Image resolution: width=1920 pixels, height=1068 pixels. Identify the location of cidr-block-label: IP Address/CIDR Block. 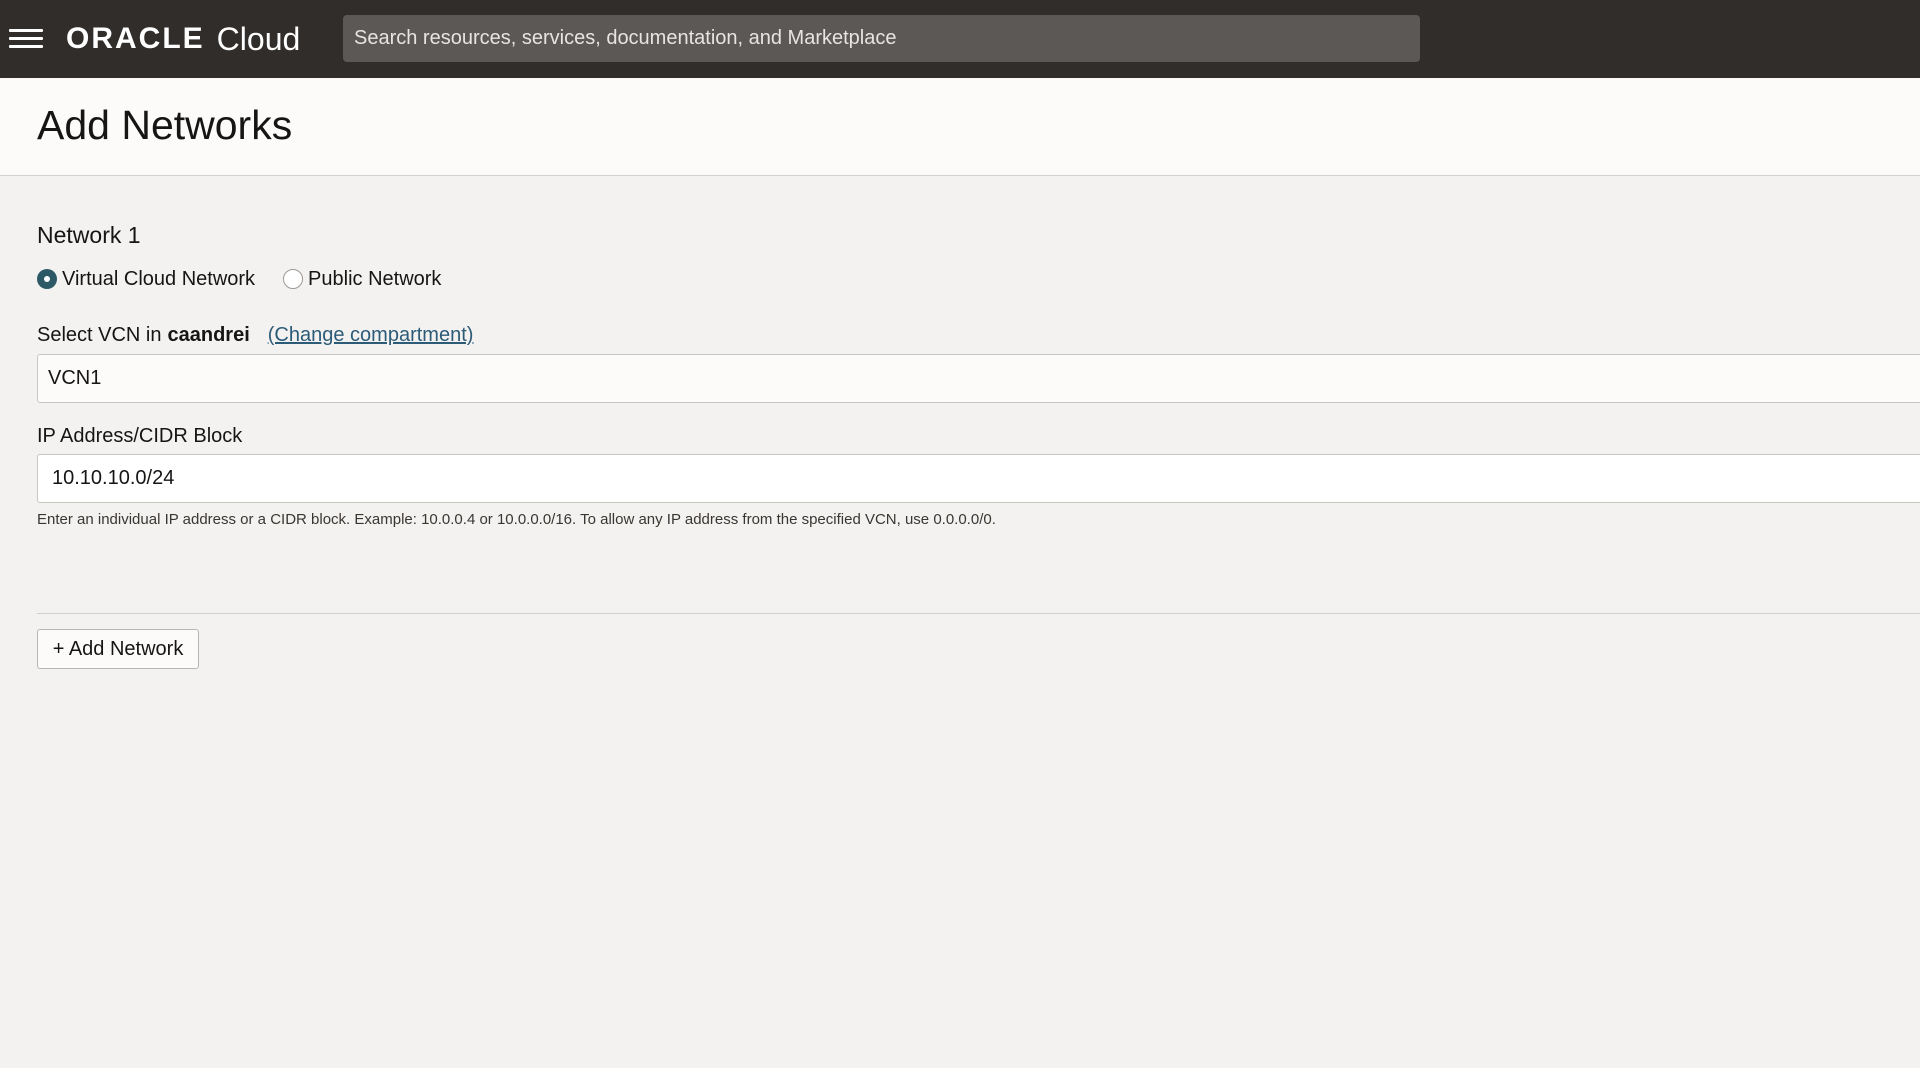
(140, 436).